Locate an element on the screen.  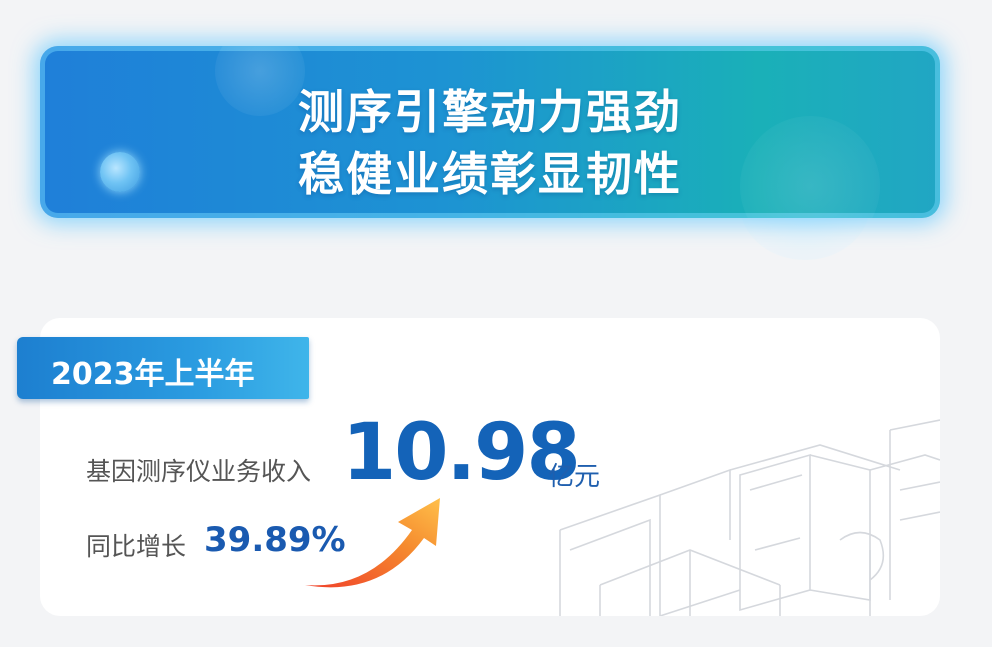
period-tab: 2023年上半年 is located at coordinates (163, 368).